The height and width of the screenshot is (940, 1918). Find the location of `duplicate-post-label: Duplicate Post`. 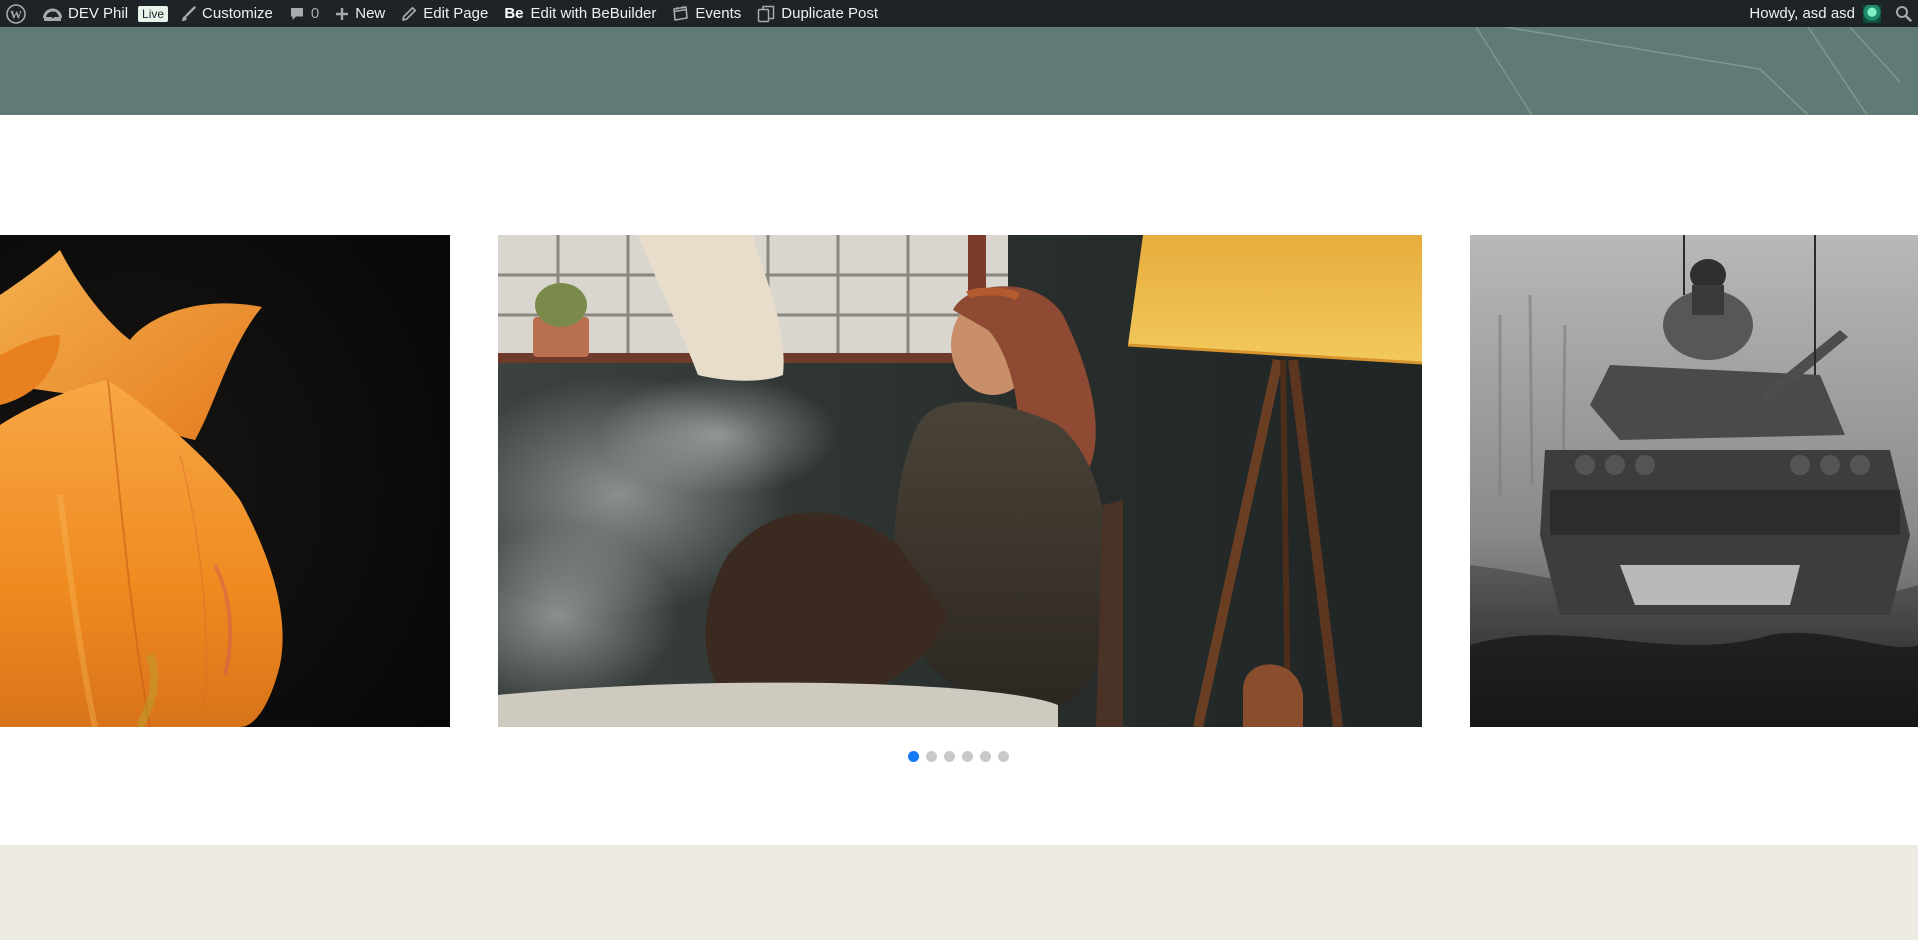

duplicate-post-label: Duplicate Post is located at coordinates (829, 13).